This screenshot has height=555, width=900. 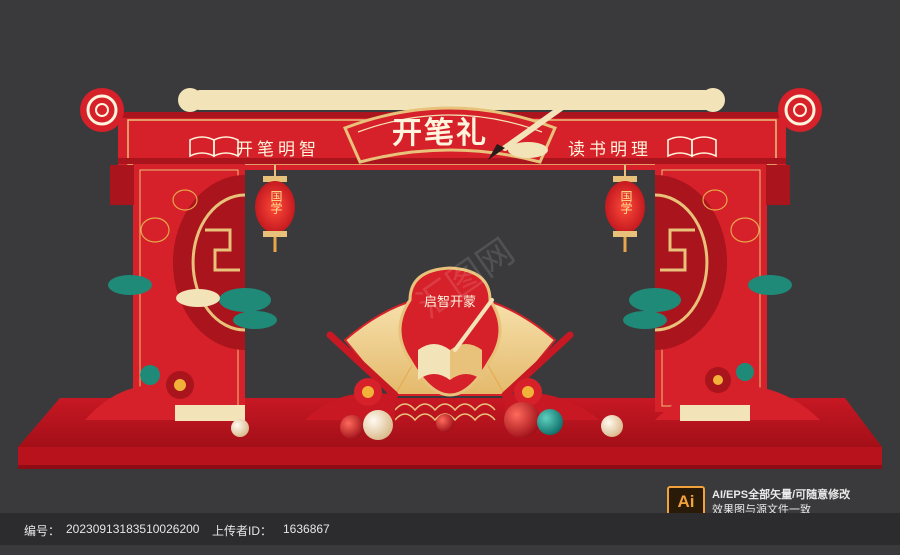 I want to click on footer-uploader-label: 上传者ID：, so click(x=242, y=531).